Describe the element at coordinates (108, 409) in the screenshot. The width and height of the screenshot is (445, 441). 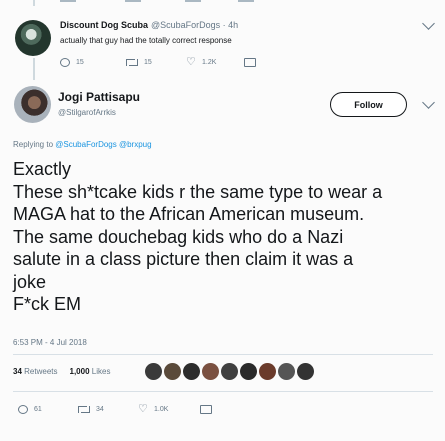
I see `retweet-button: 34` at that location.